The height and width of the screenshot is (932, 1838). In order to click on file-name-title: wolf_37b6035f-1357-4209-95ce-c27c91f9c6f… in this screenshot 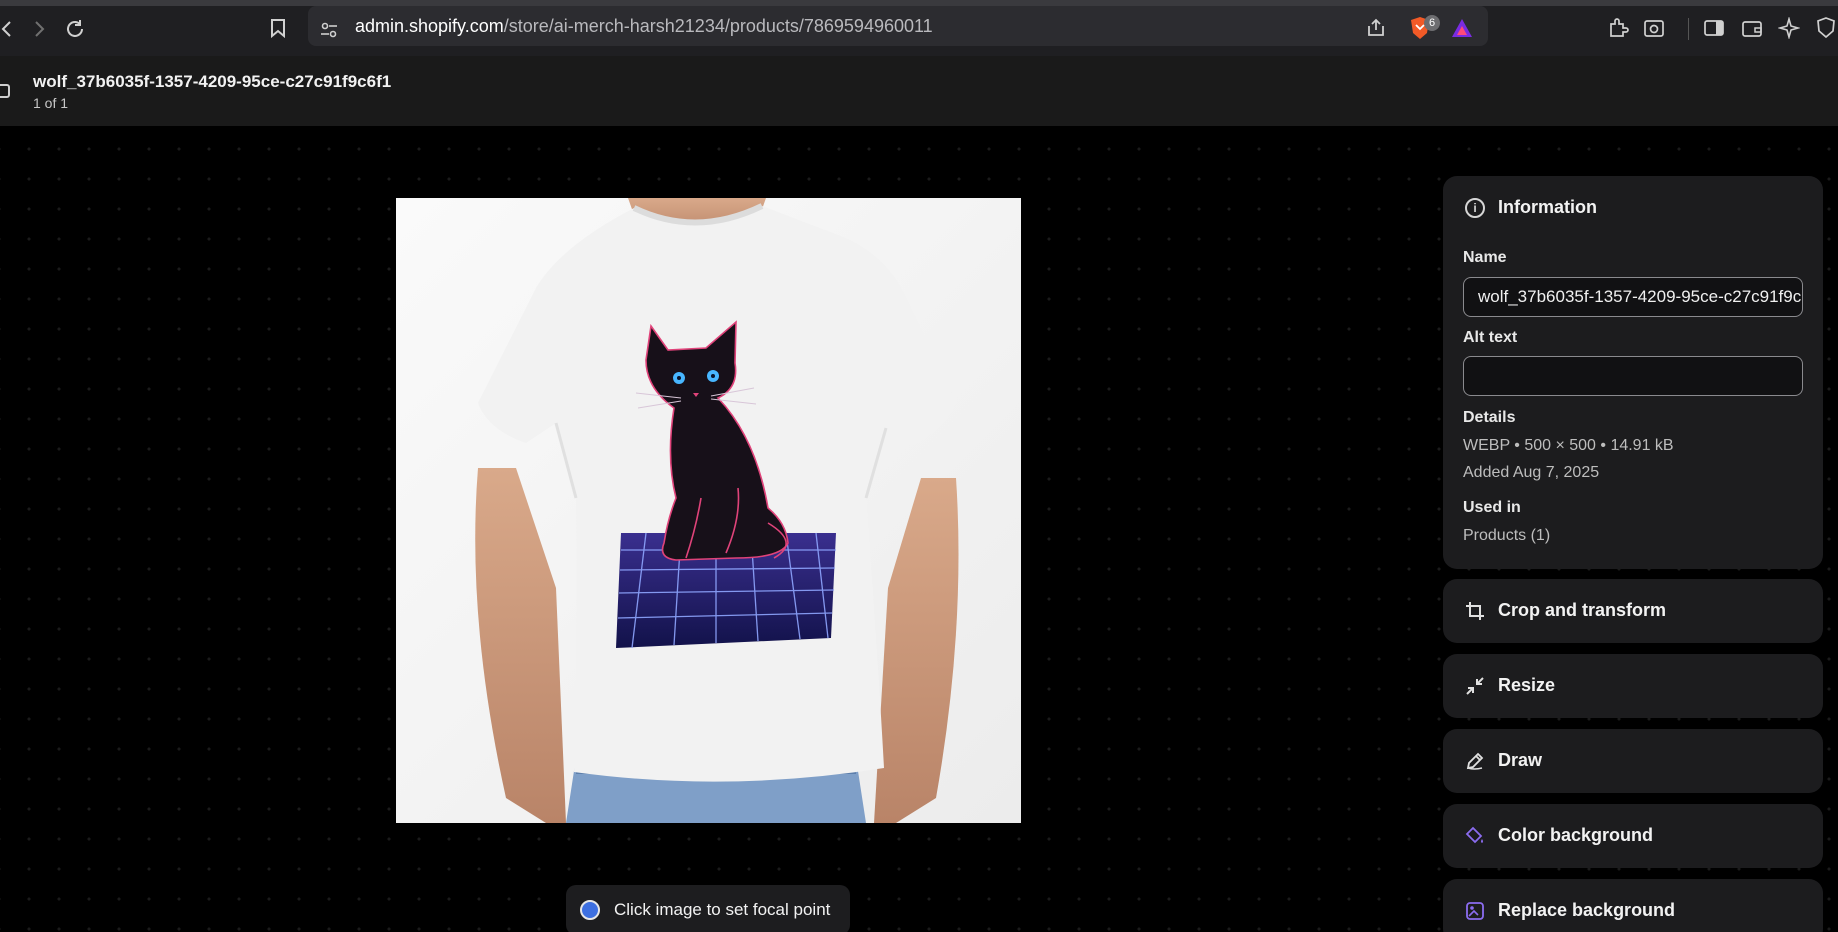, I will do `click(212, 82)`.